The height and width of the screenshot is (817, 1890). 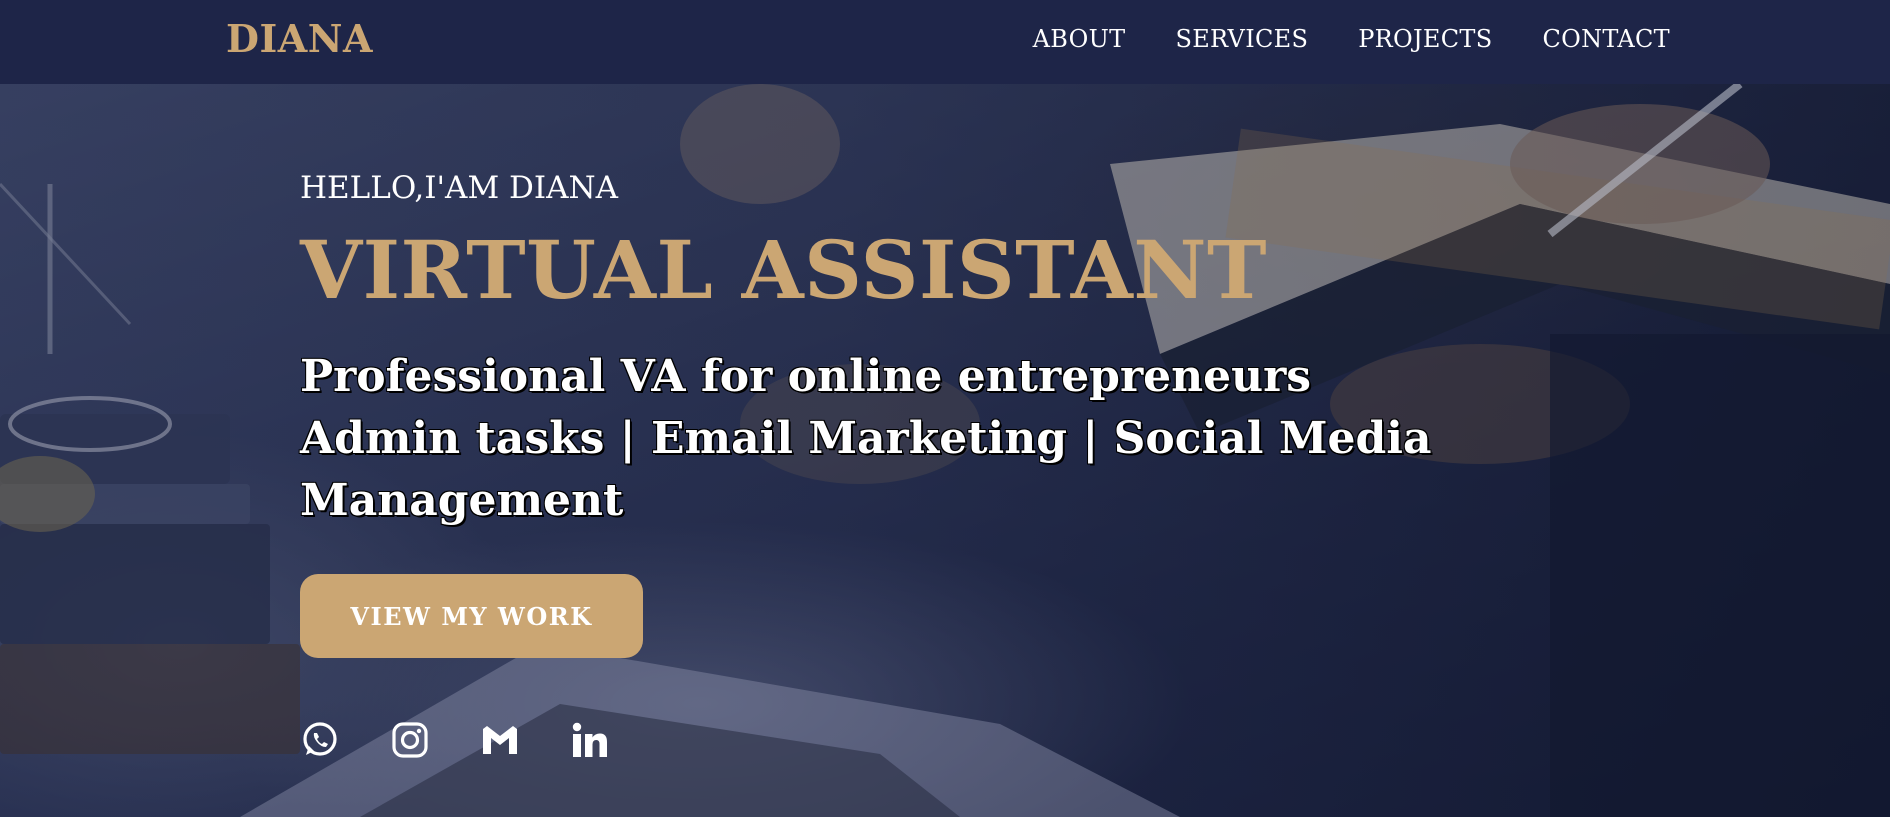 What do you see at coordinates (1079, 39) in the screenshot?
I see `nav-link-about: ABOUT` at bounding box center [1079, 39].